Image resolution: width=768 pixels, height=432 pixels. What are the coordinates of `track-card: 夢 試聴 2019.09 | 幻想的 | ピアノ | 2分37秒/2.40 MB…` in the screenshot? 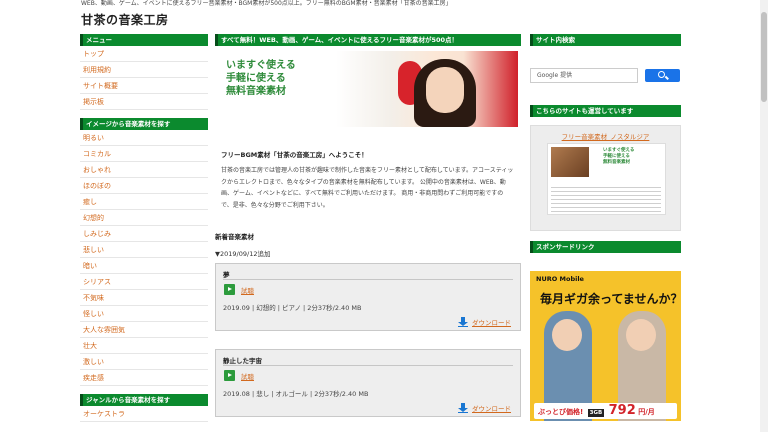 It's located at (368, 297).